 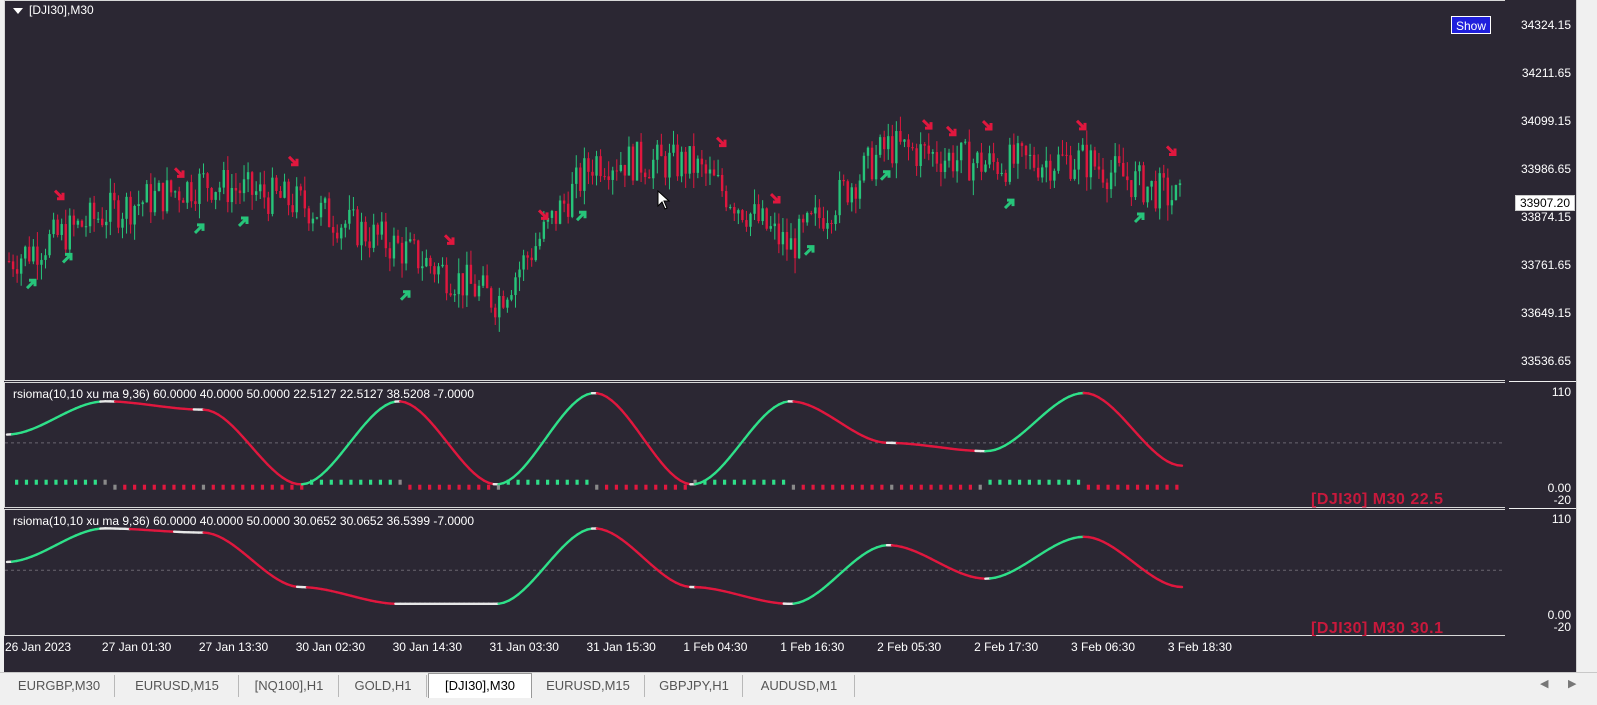 I want to click on price-tick: 33761.65, so click(x=1546, y=265).